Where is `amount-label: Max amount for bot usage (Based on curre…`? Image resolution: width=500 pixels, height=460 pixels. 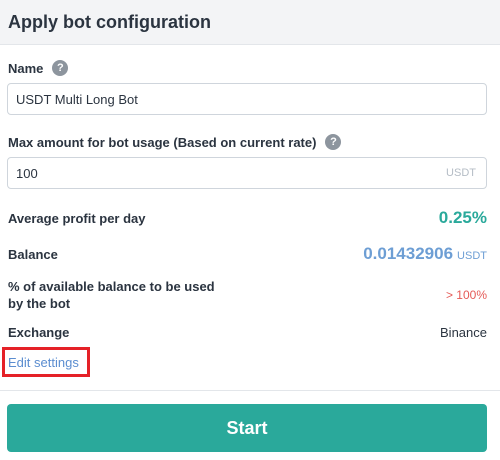
amount-label: Max amount for bot usage (Based on curre… is located at coordinates (162, 142).